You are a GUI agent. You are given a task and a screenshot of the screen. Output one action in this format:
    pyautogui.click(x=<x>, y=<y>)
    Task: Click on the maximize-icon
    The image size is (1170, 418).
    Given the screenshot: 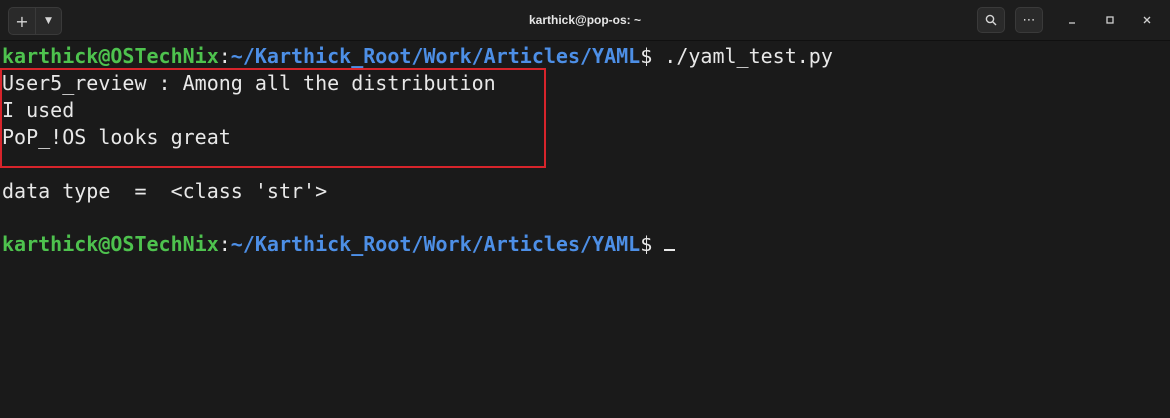 What is the action you would take?
    pyautogui.click(x=1110, y=20)
    